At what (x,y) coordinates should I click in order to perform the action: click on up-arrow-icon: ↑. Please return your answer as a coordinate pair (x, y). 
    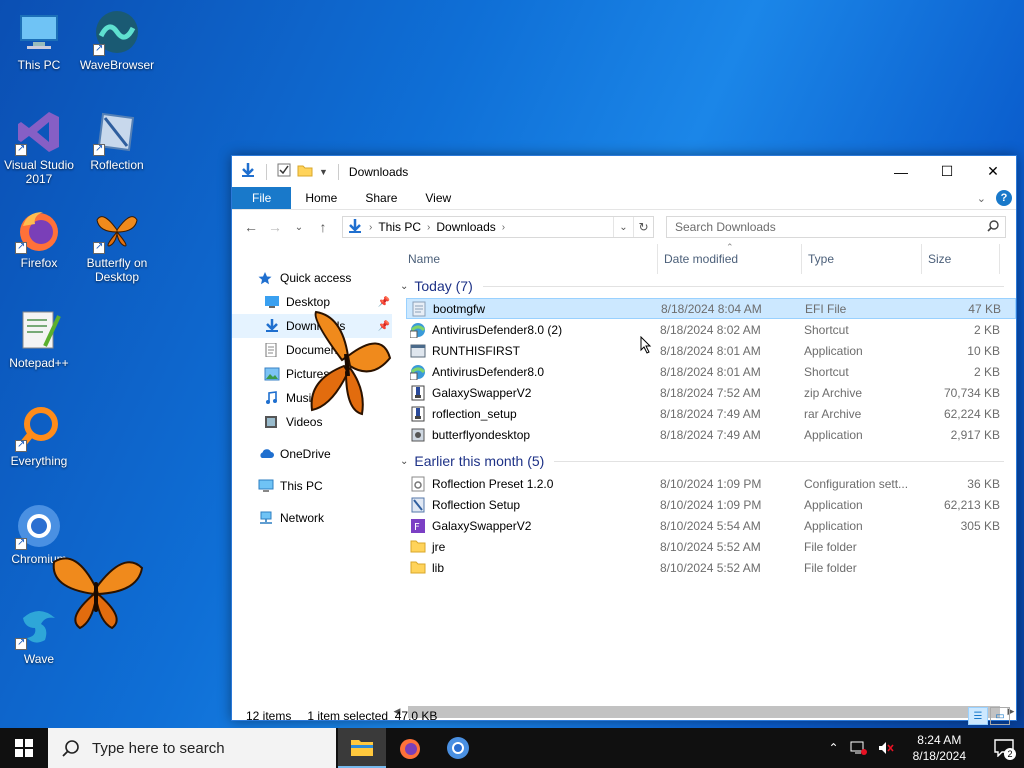
    Looking at the image, I should click on (323, 227).